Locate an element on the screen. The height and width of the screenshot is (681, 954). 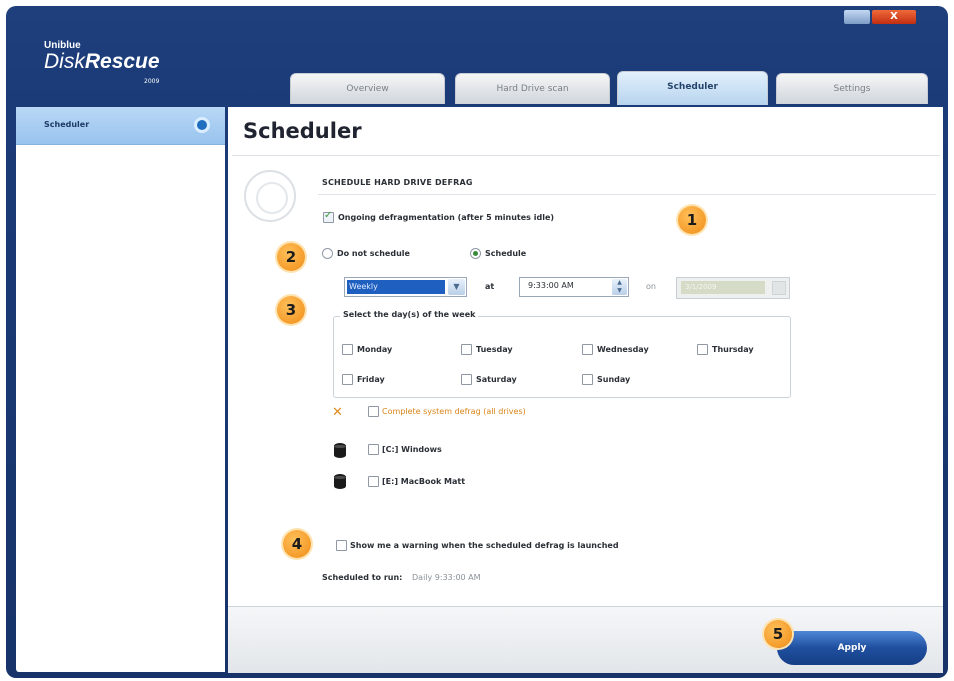
section-divider is located at coordinates (627, 194).